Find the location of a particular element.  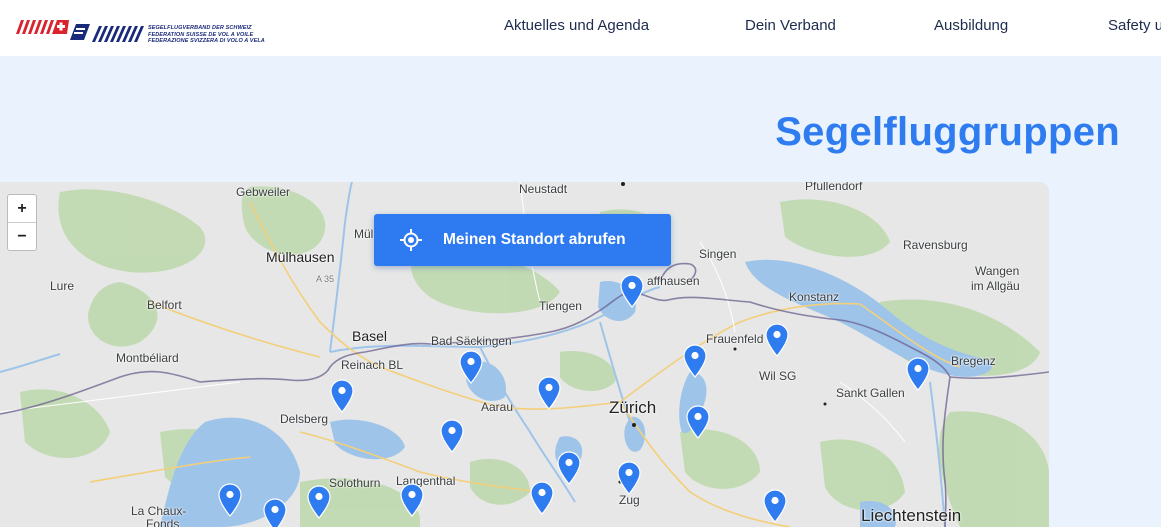

map-label: Wangen is located at coordinates (997, 271).